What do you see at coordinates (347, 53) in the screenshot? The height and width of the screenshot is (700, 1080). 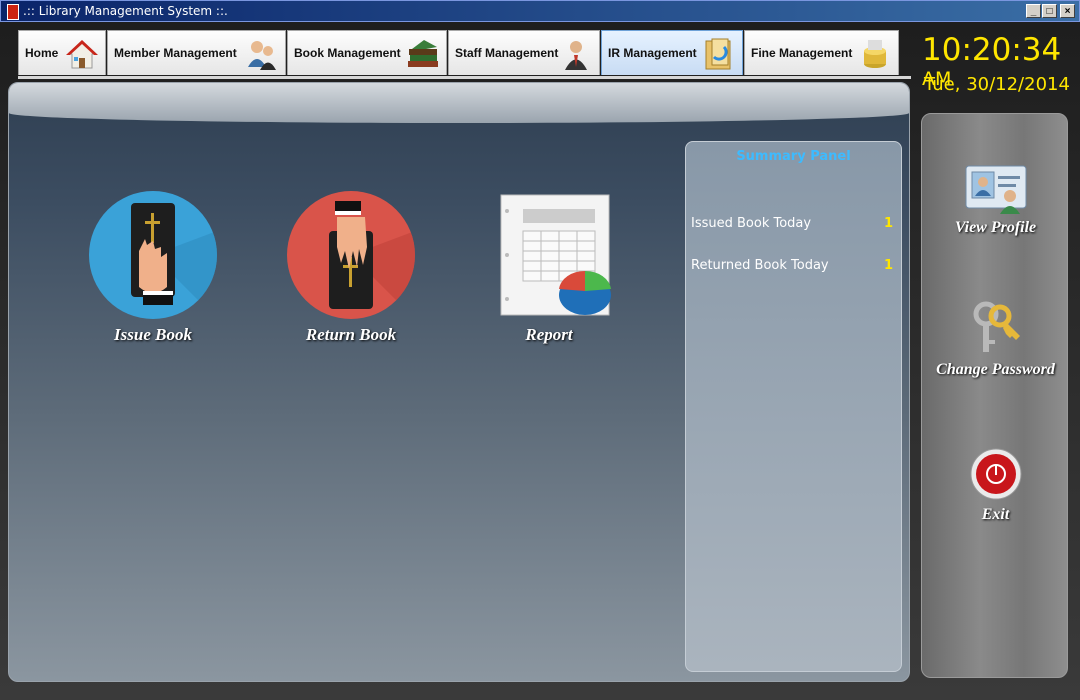 I see `tab-label: Book Management` at bounding box center [347, 53].